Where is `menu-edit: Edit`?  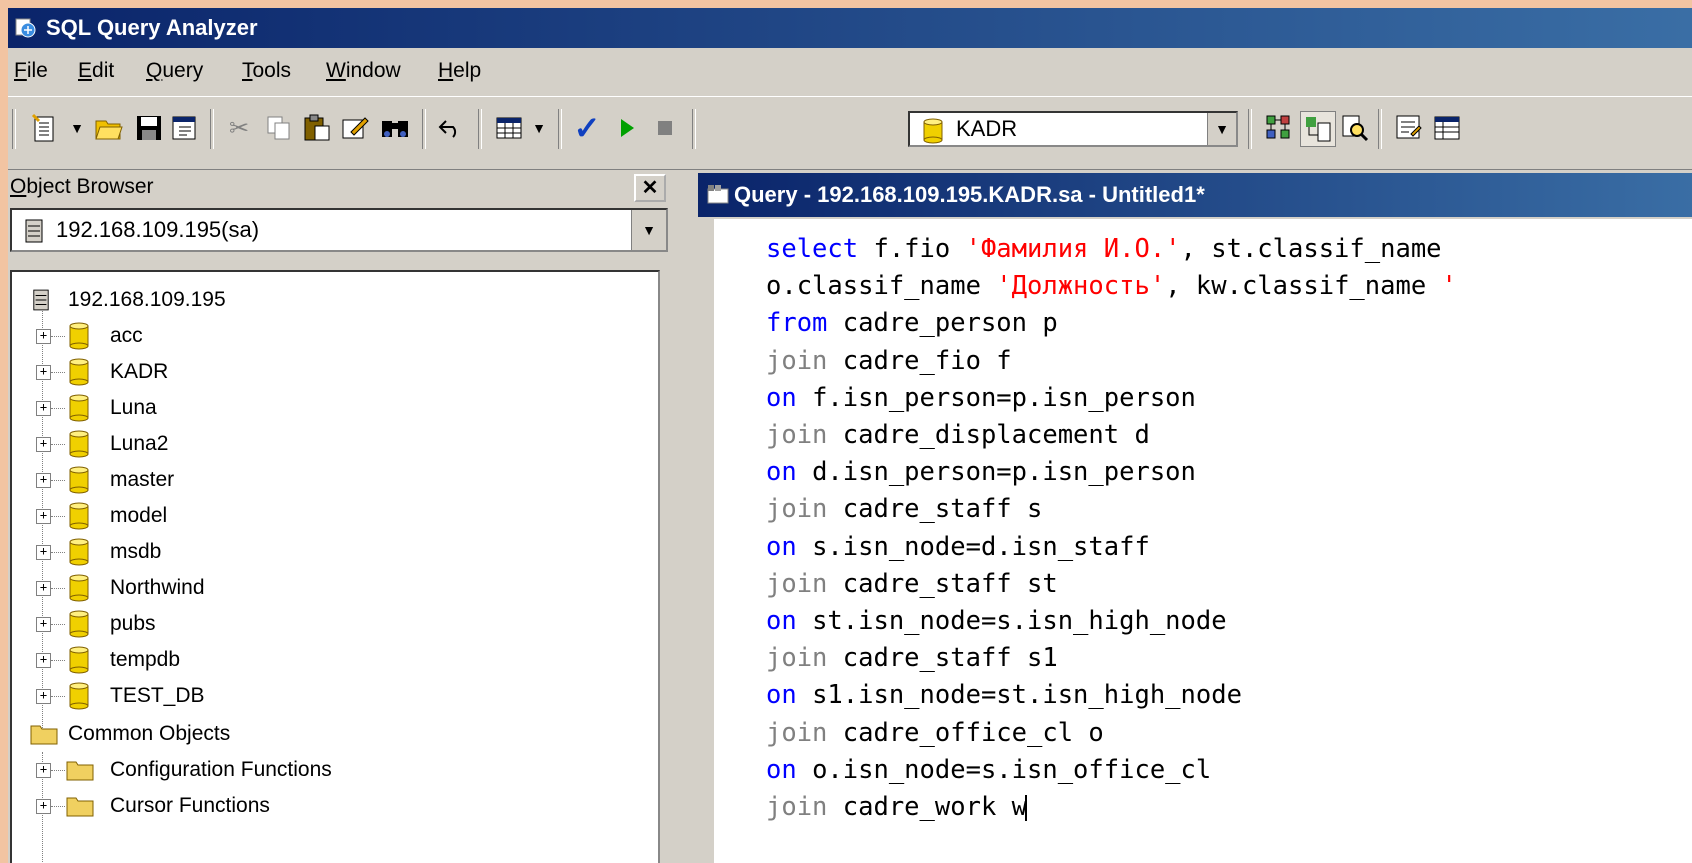
menu-edit: Edit is located at coordinates (96, 71).